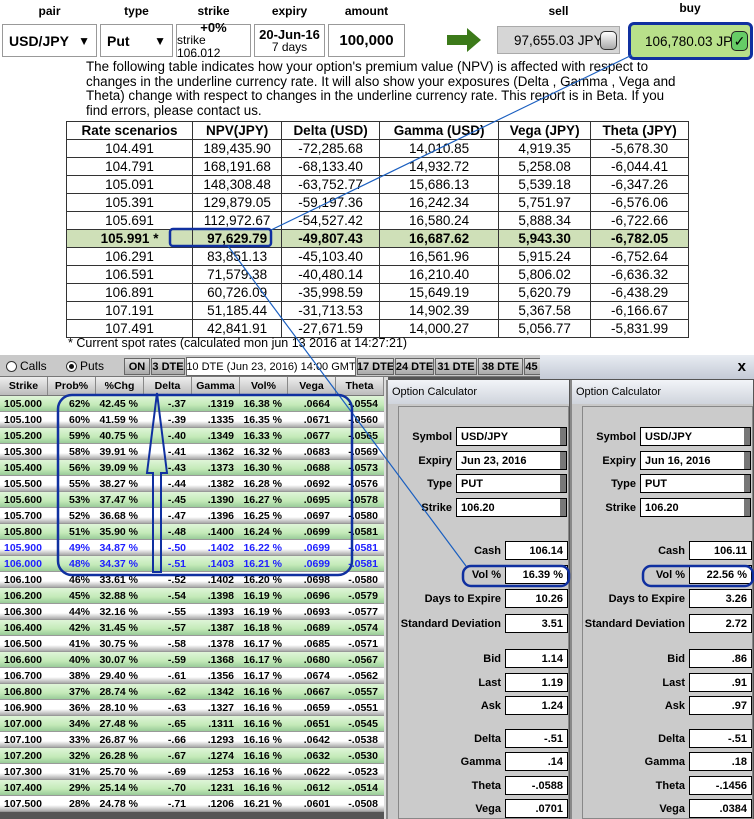 The height and width of the screenshot is (819, 754). What do you see at coordinates (720, 785) in the screenshot?
I see `theta-input: -.1456` at bounding box center [720, 785].